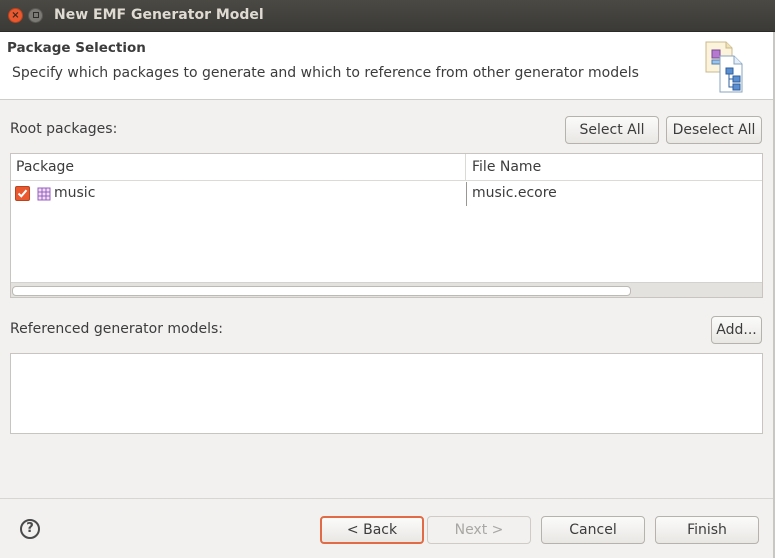 This screenshot has width=775, height=558. I want to click on back-button: < Back, so click(372, 530).